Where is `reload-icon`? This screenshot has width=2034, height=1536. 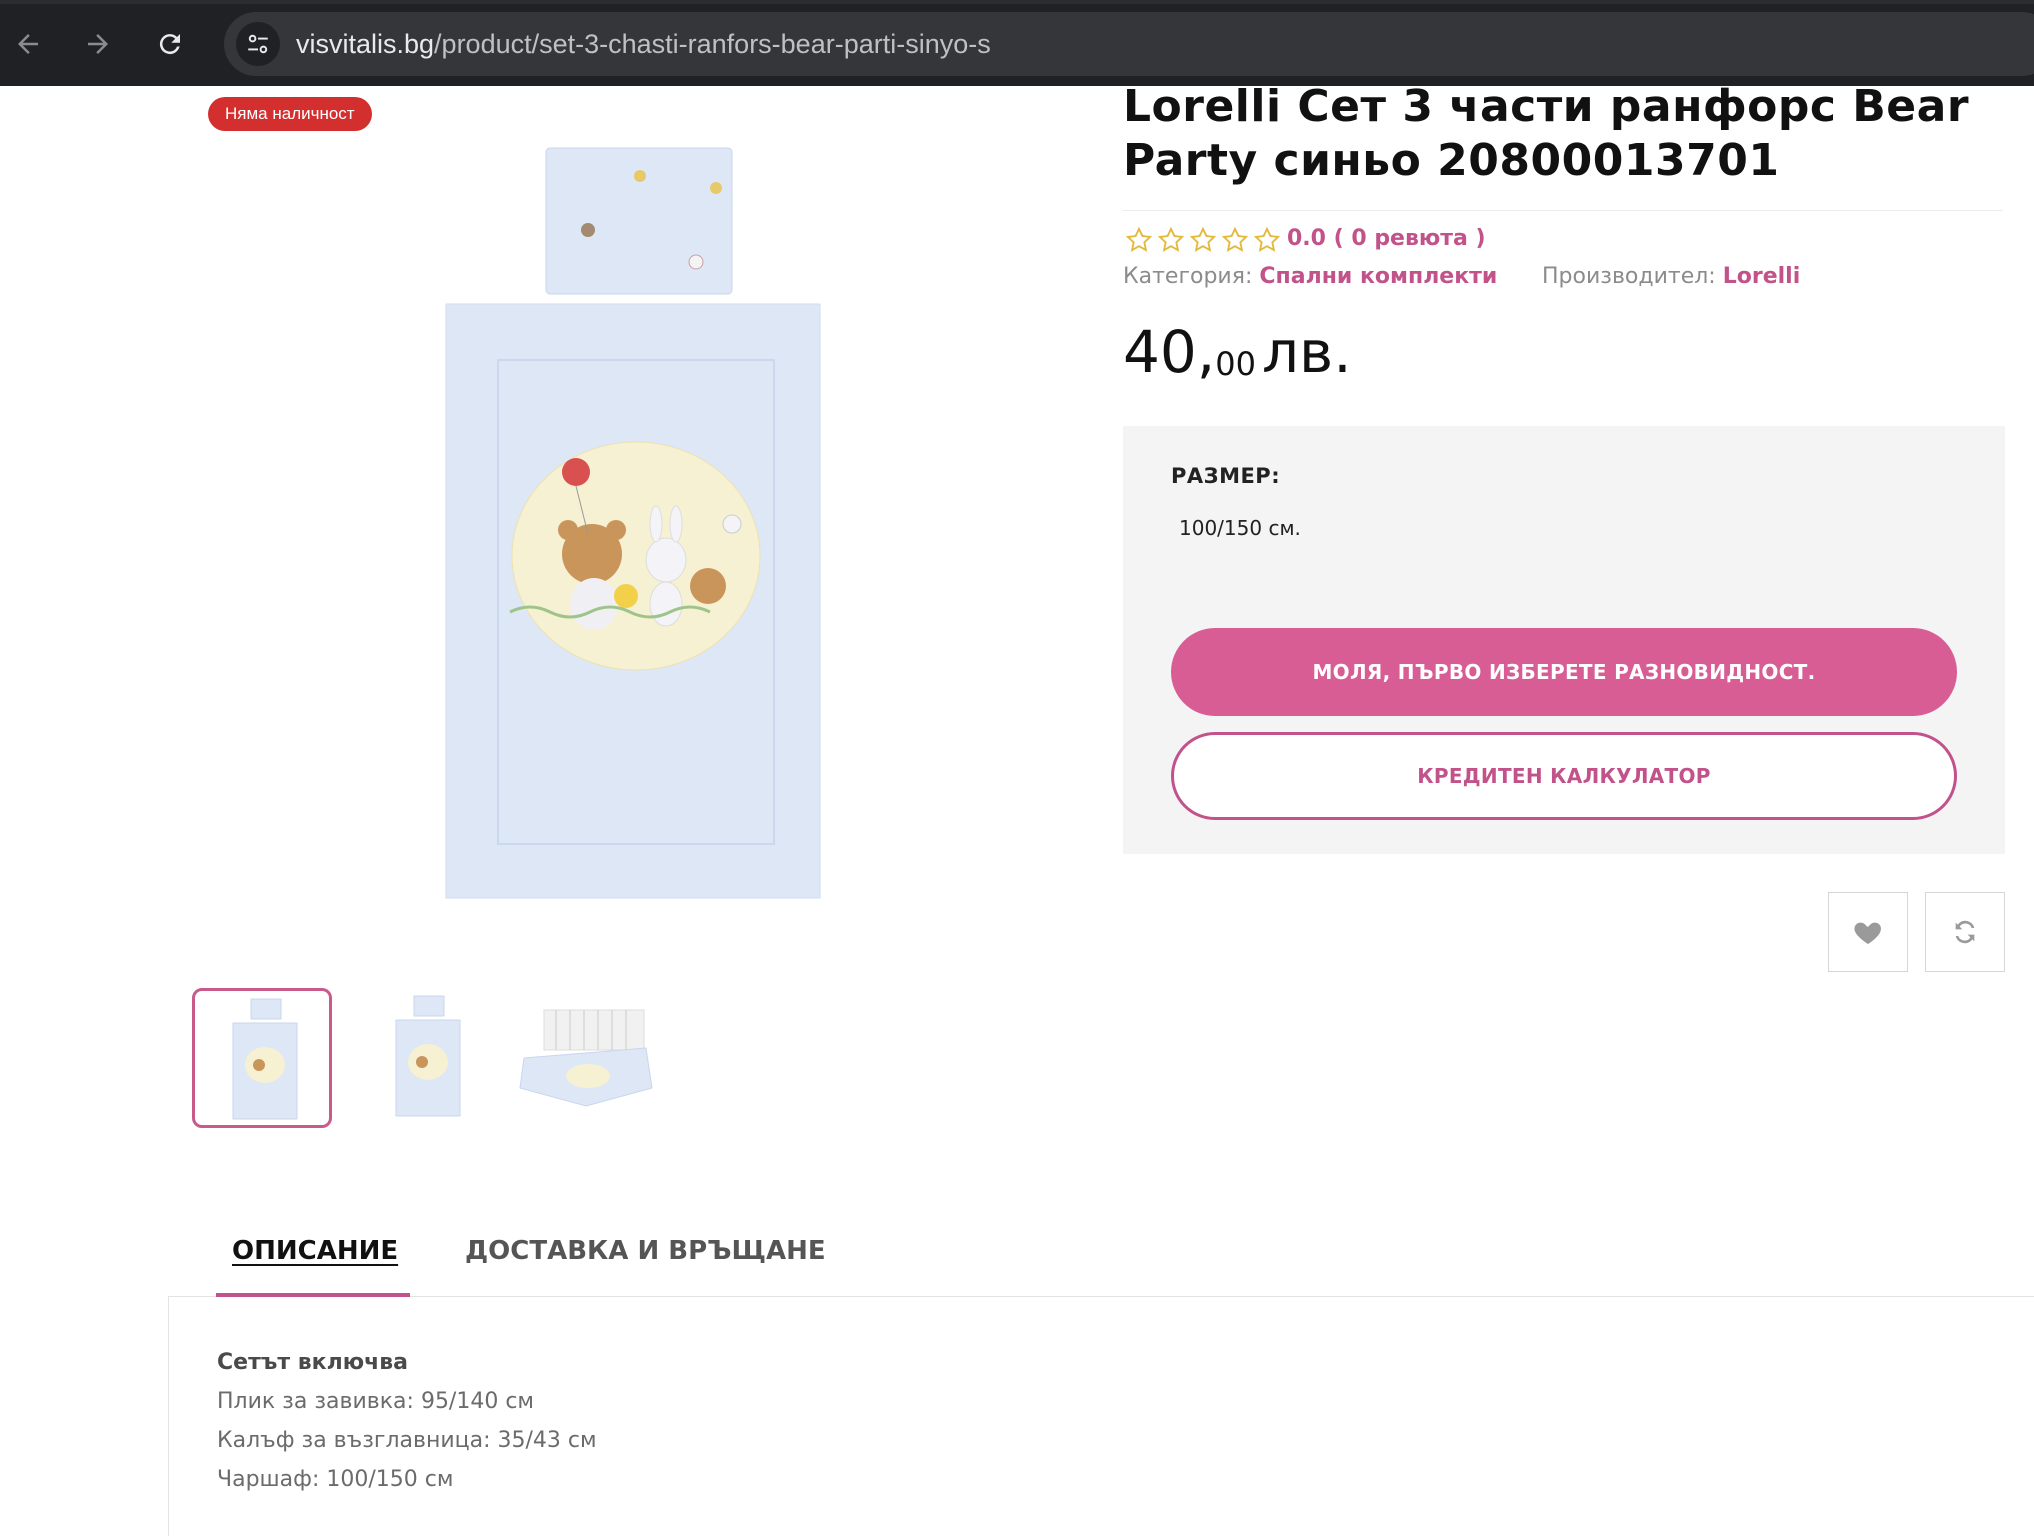 reload-icon is located at coordinates (169, 44).